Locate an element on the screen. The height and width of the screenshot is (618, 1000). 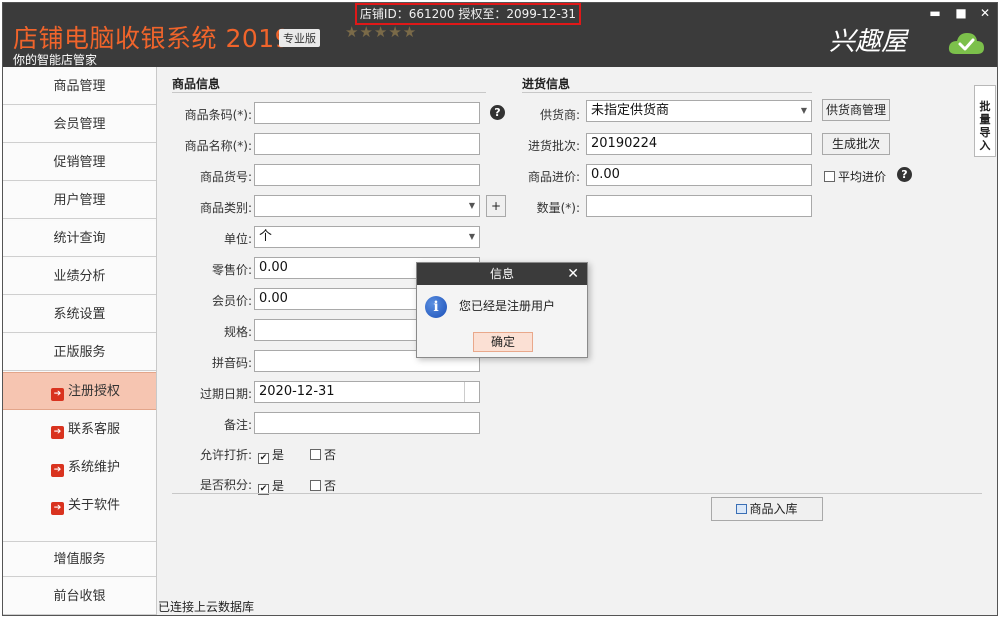
barcode-input is located at coordinates (367, 113).